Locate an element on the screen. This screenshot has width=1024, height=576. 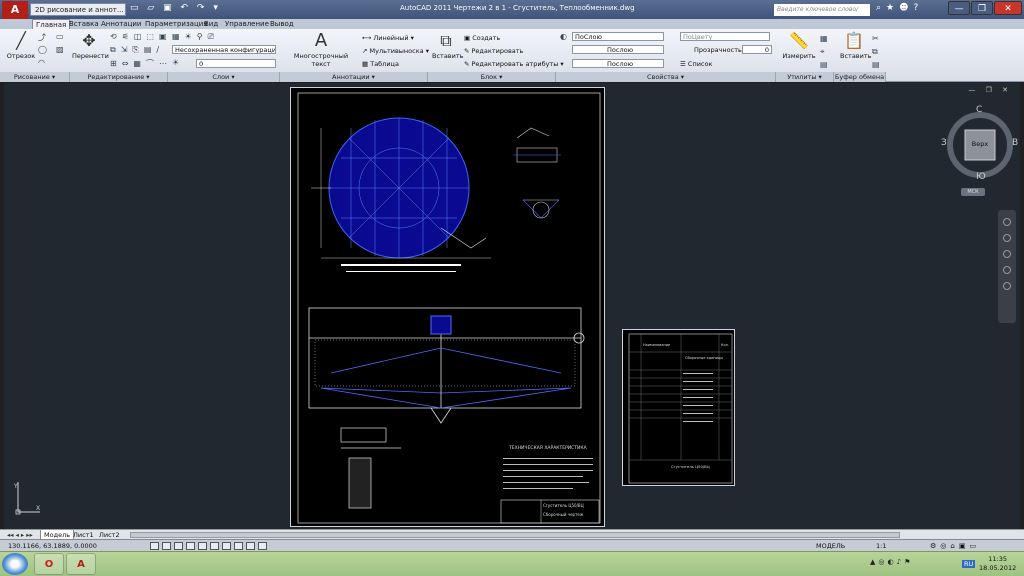
tab-insert: Вставка is located at coordinates (84, 24).